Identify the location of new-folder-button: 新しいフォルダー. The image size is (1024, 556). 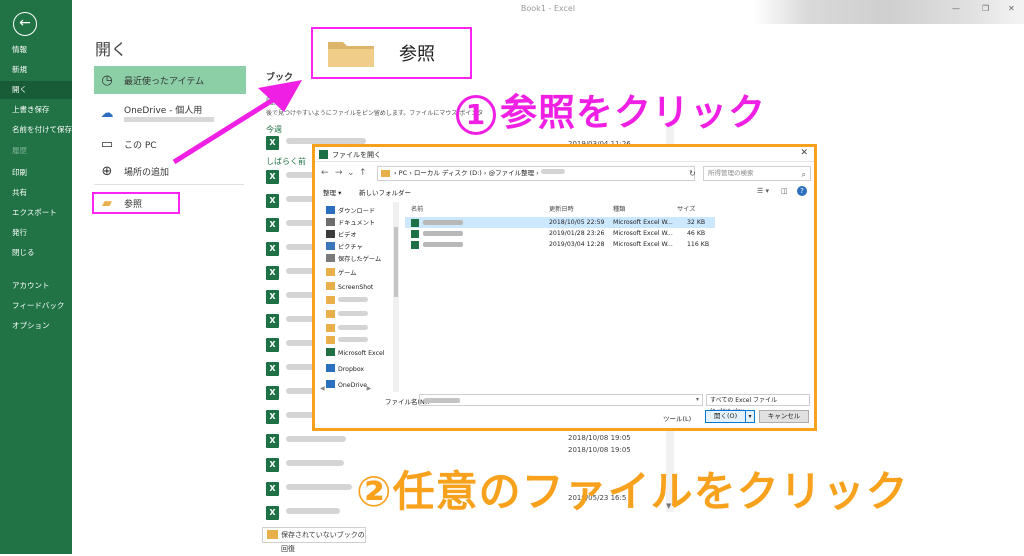
(385, 192).